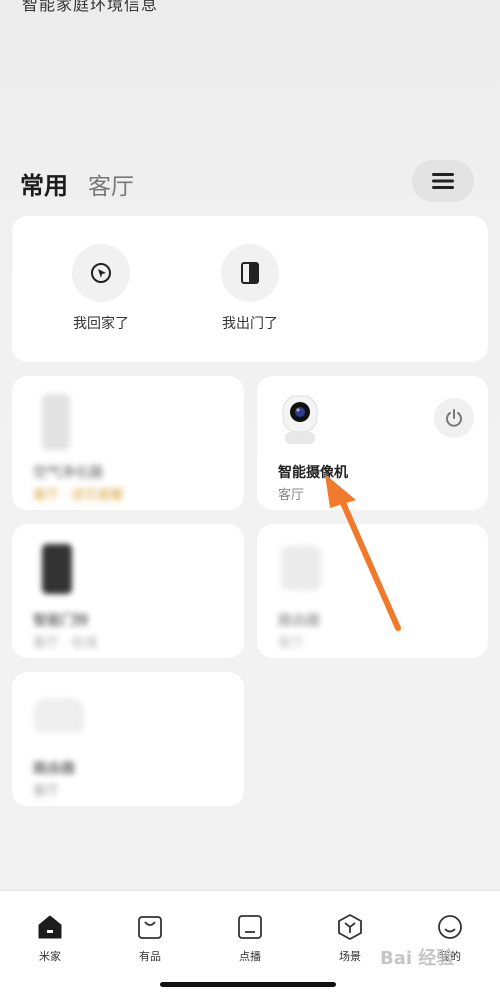  Describe the element at coordinates (50, 927) in the screenshot. I see `home-icon` at that location.